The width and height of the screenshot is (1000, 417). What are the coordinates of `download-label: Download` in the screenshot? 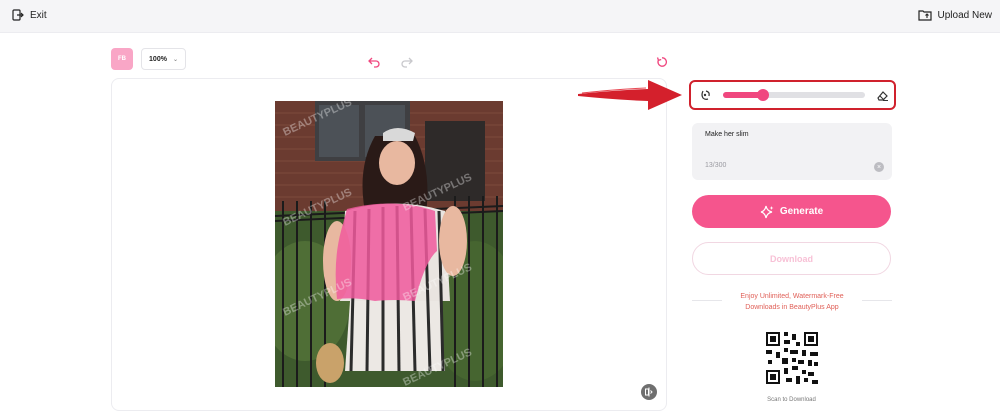 It's located at (791, 258).